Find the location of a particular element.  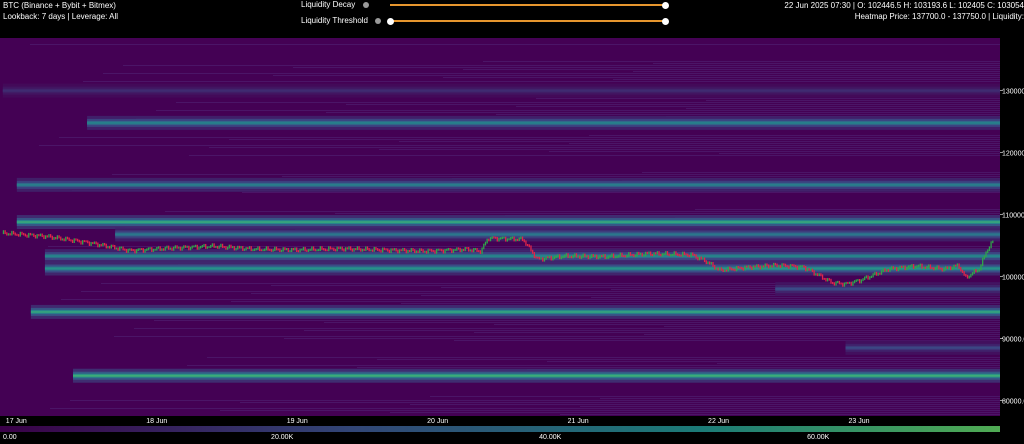

liquidity-threshold-handle is located at coordinates (390, 21).